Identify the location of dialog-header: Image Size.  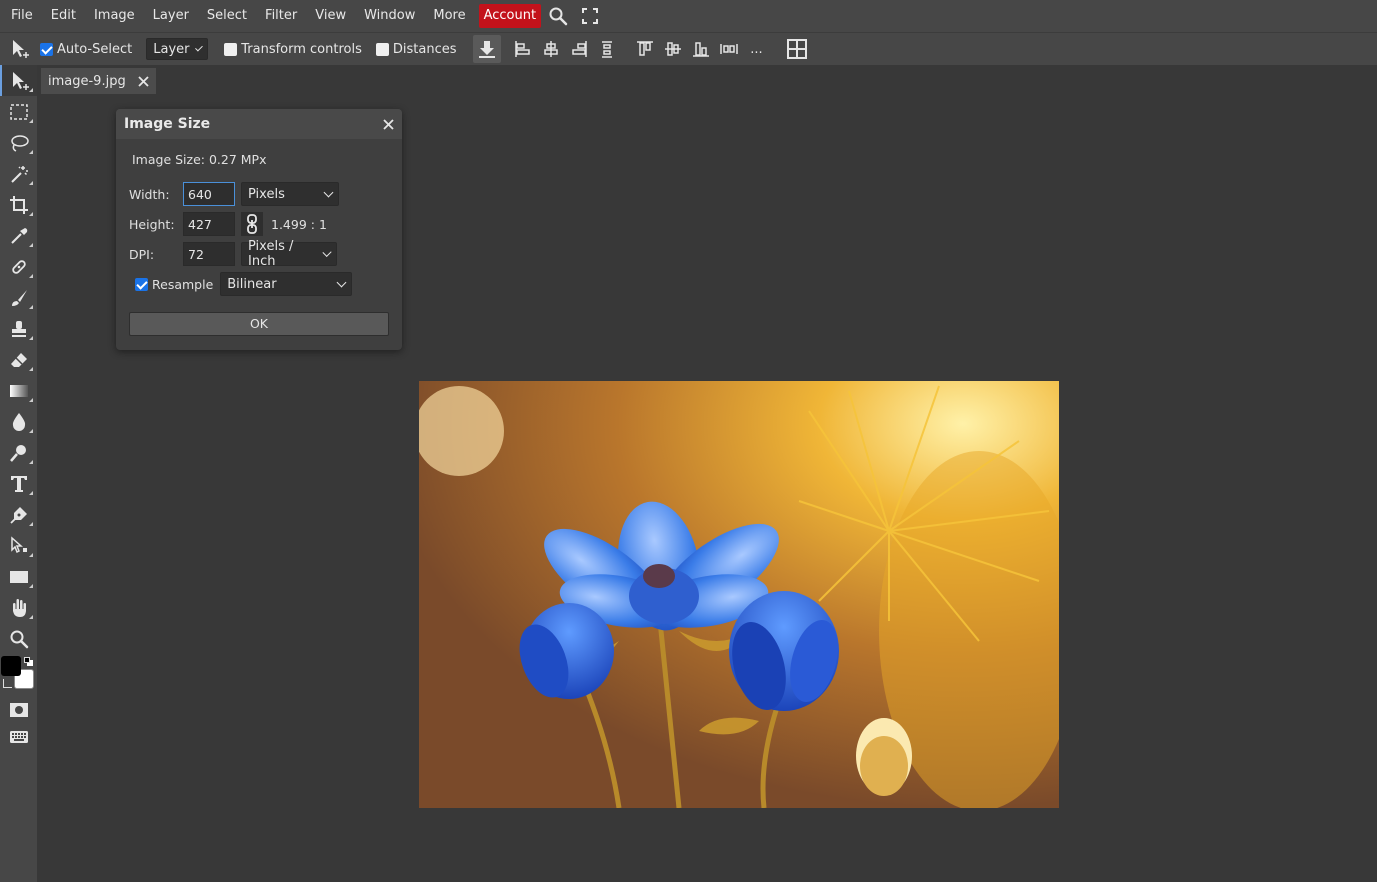
(259, 124).